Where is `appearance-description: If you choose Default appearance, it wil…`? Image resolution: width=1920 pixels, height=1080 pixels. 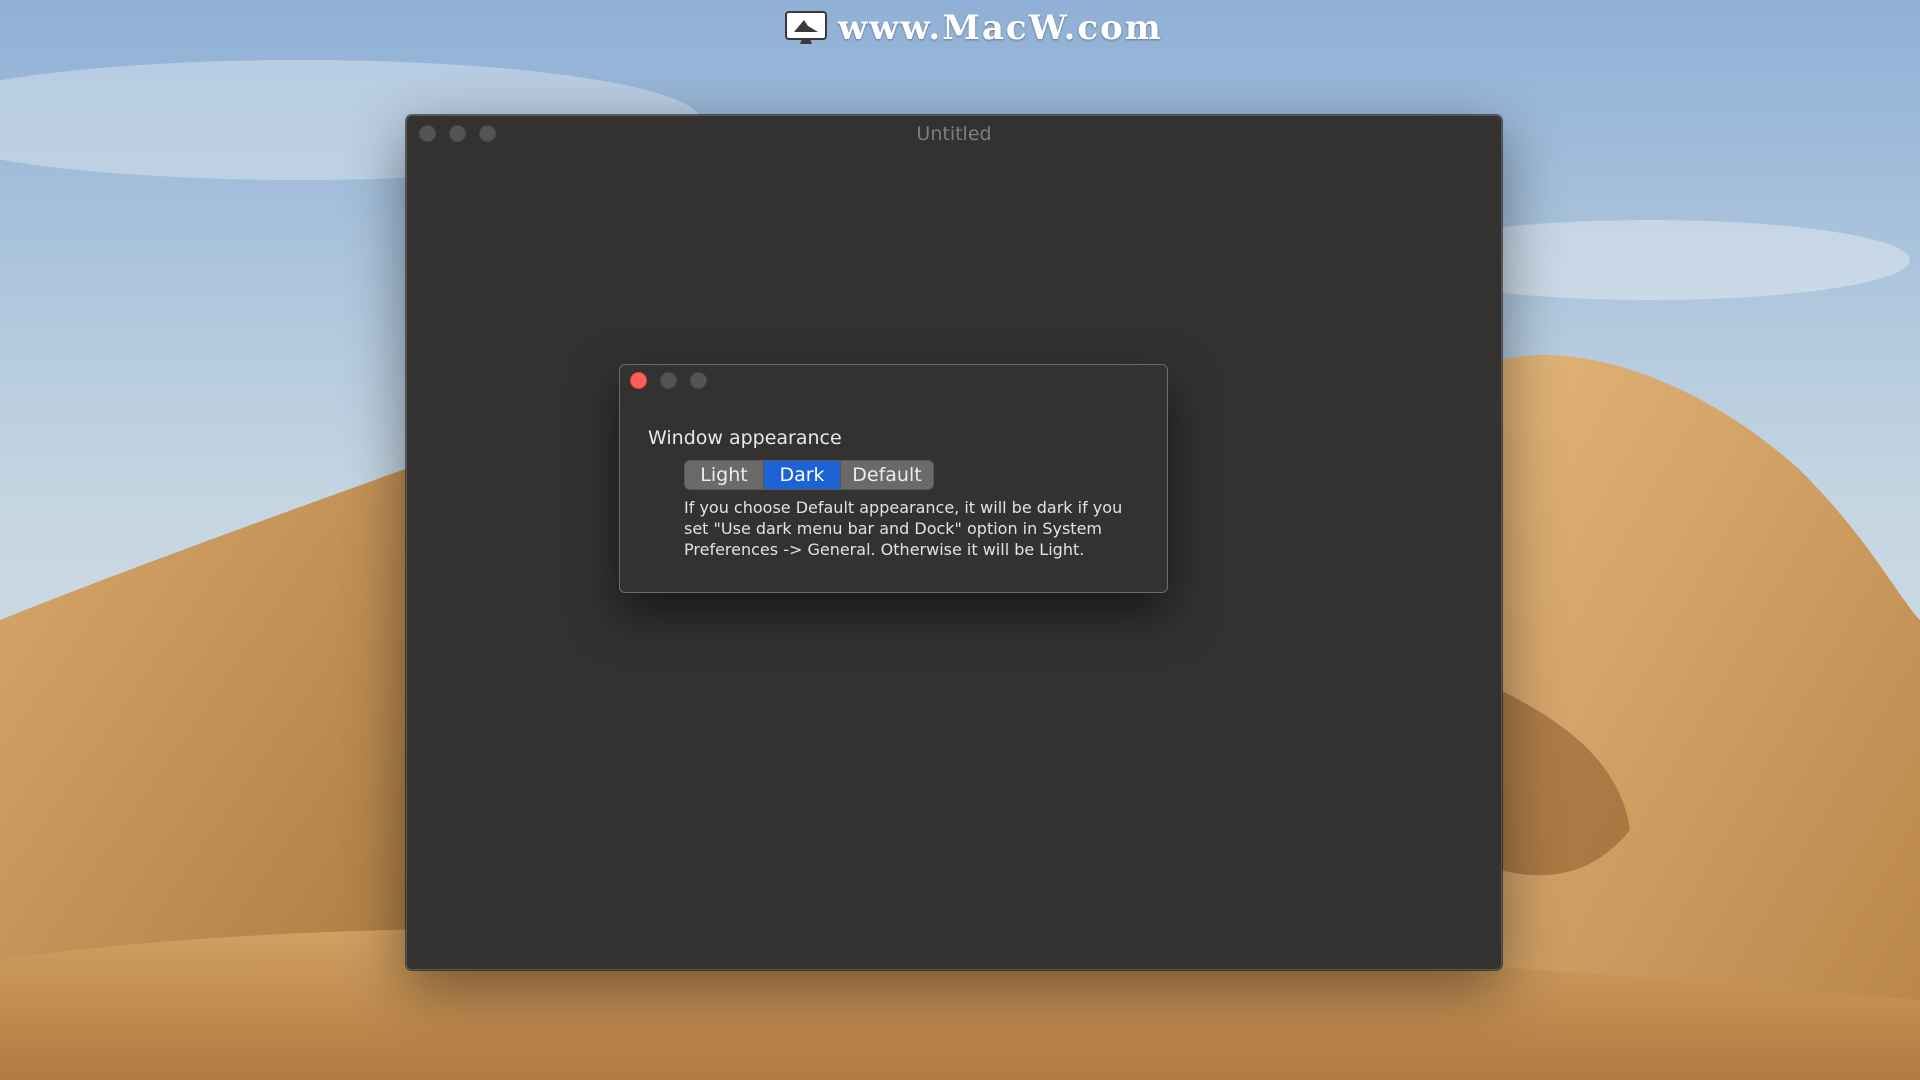
appearance-description: If you choose Default appearance, it wil… is located at coordinates (903, 528).